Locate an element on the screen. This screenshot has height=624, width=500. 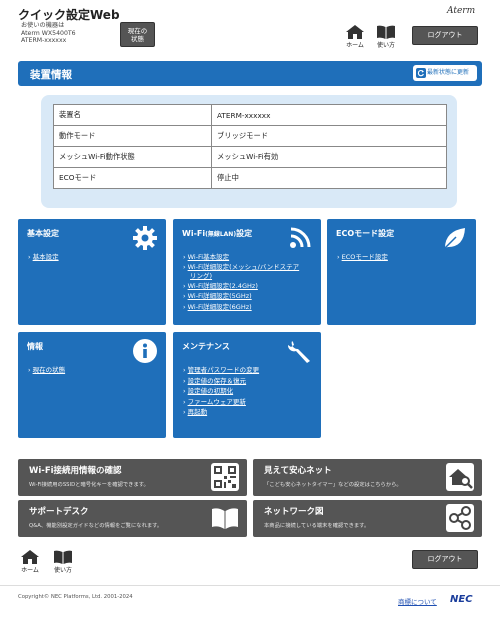
aterm-logo: Aterm is located at coordinates (461, 11).